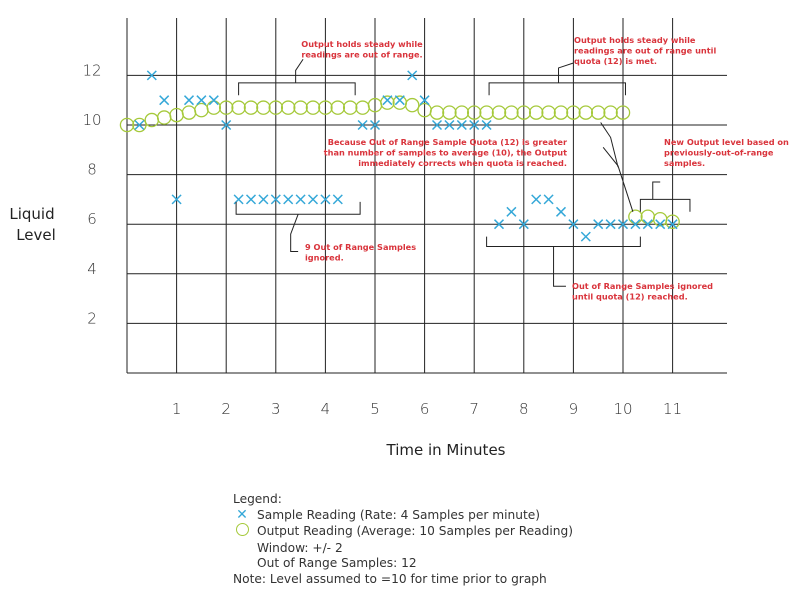  Describe the element at coordinates (92, 269) in the screenshot. I see `y-tick-label: 4` at that location.